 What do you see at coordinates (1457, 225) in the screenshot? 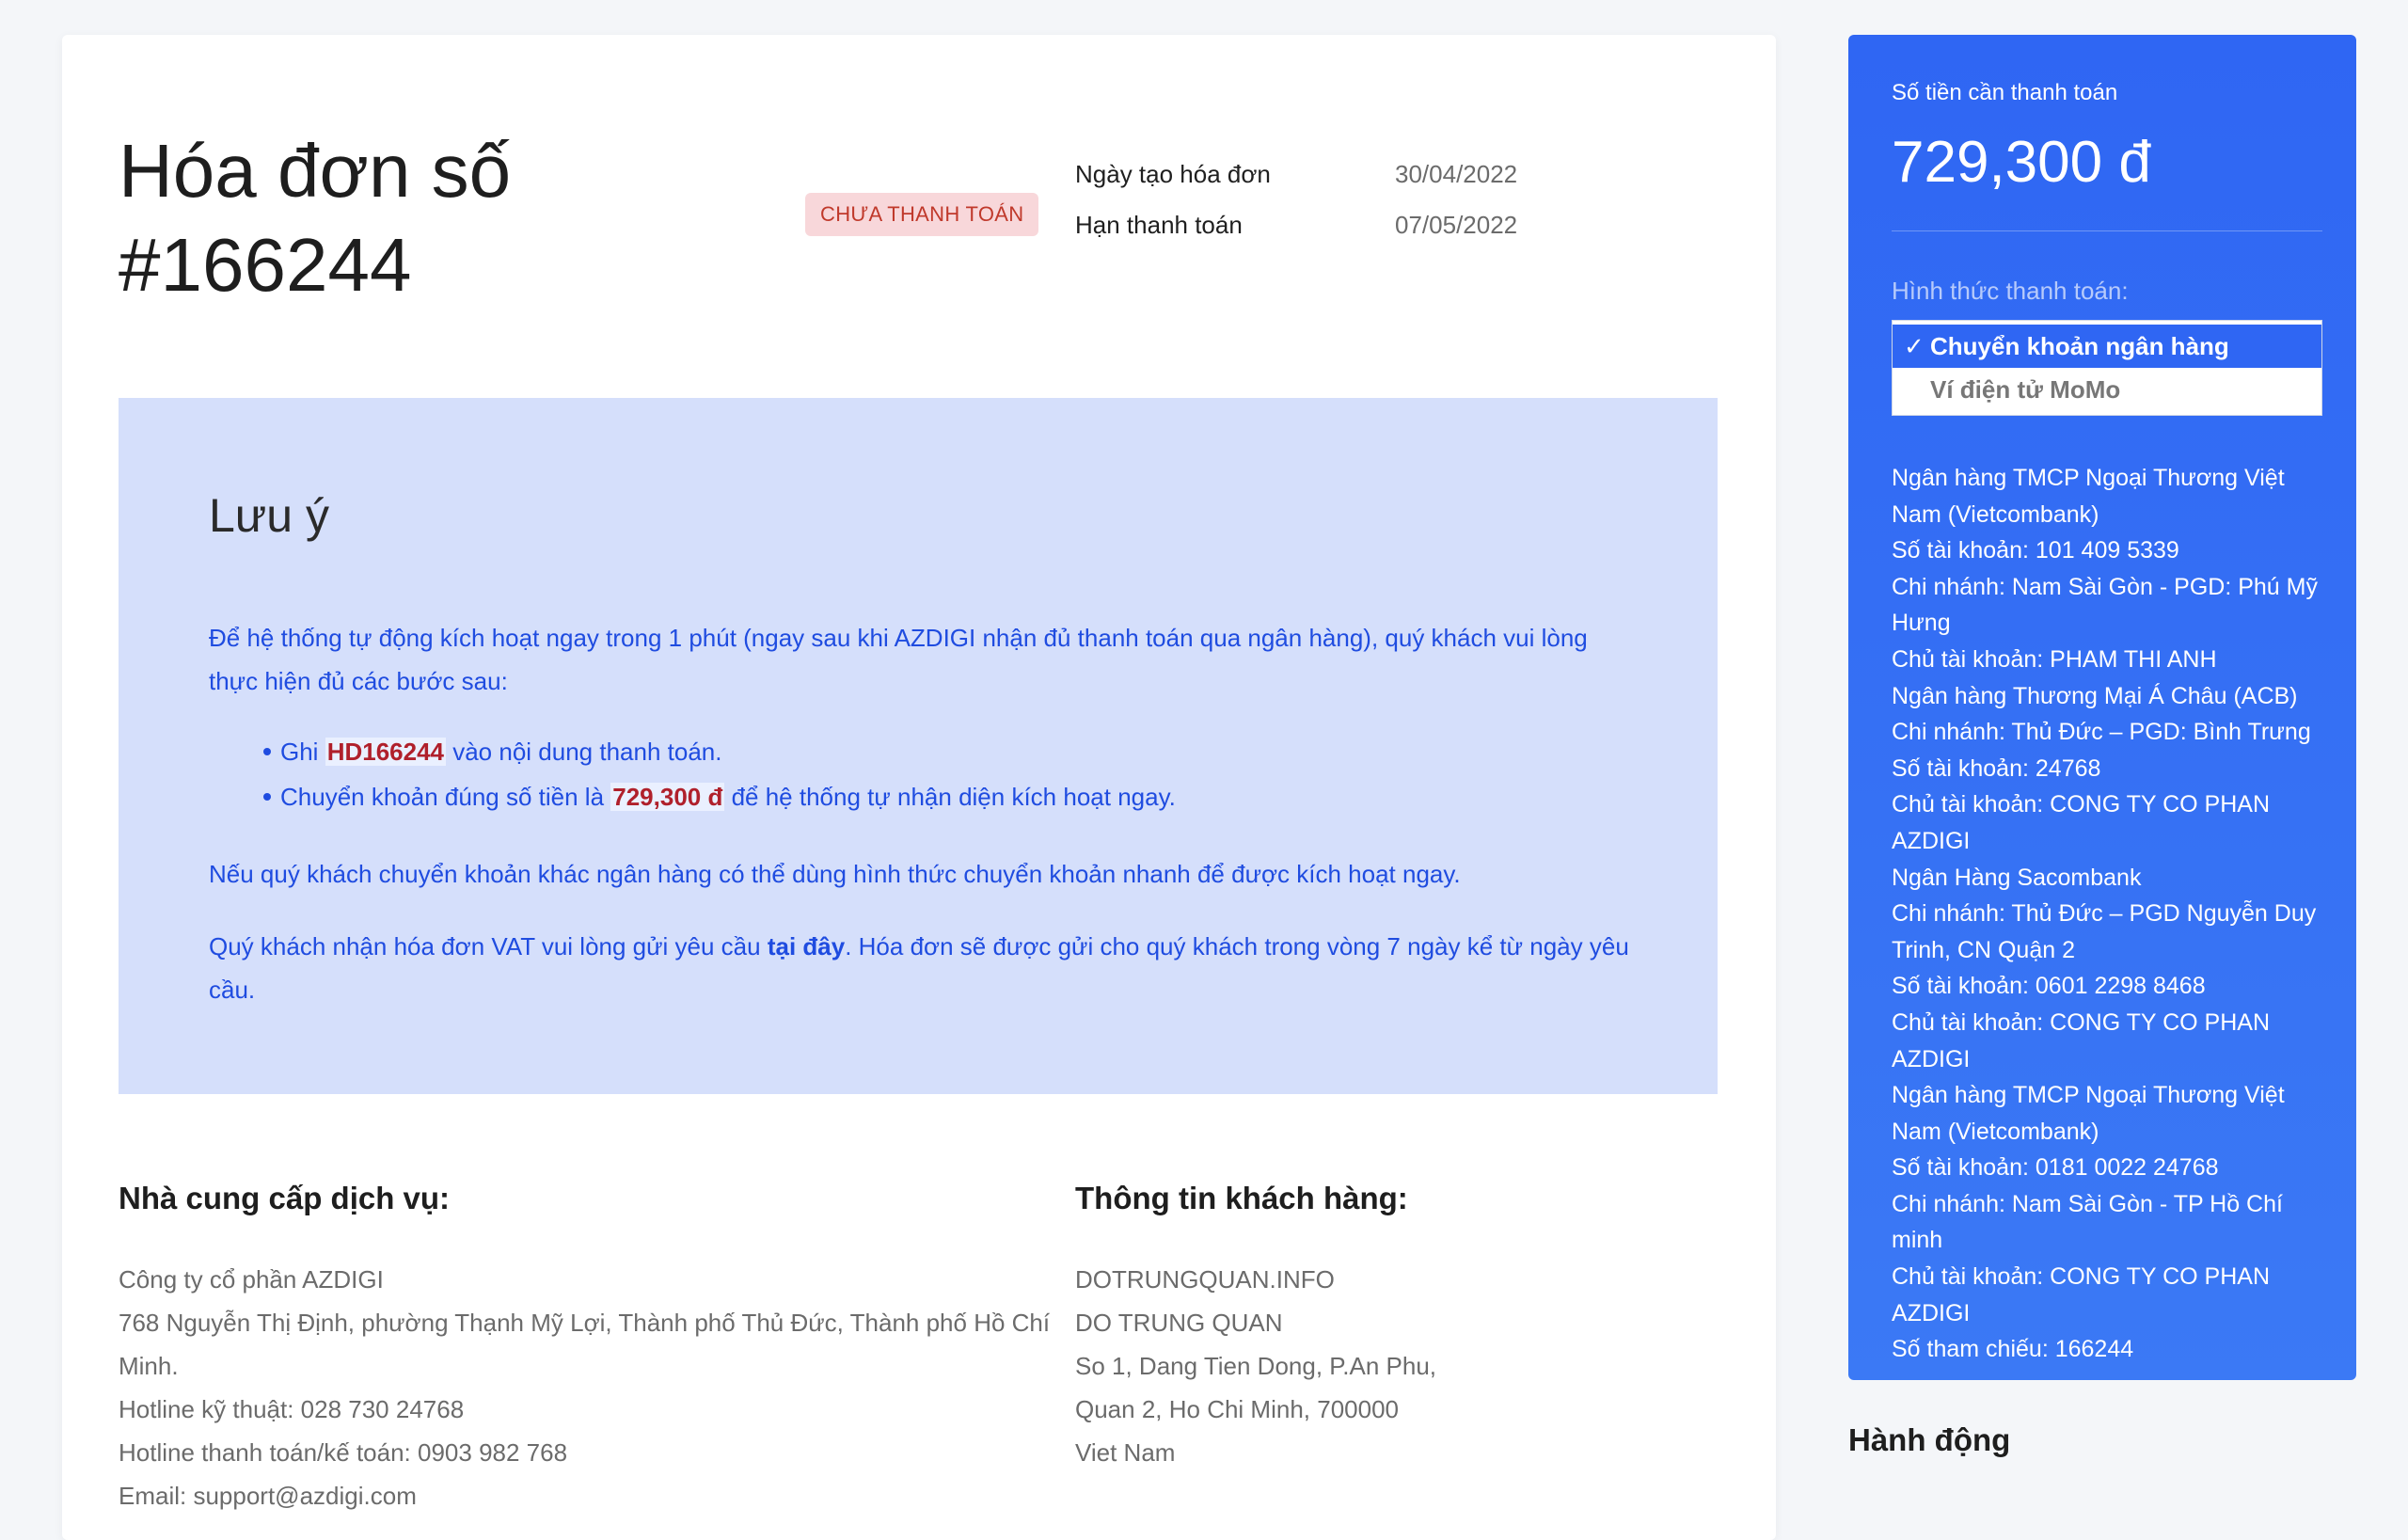
I see `due-date-value: 07/05/2022` at bounding box center [1457, 225].